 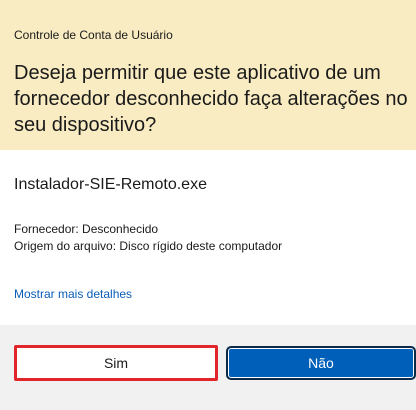 I want to click on yes-button: Sim, so click(x=116, y=363).